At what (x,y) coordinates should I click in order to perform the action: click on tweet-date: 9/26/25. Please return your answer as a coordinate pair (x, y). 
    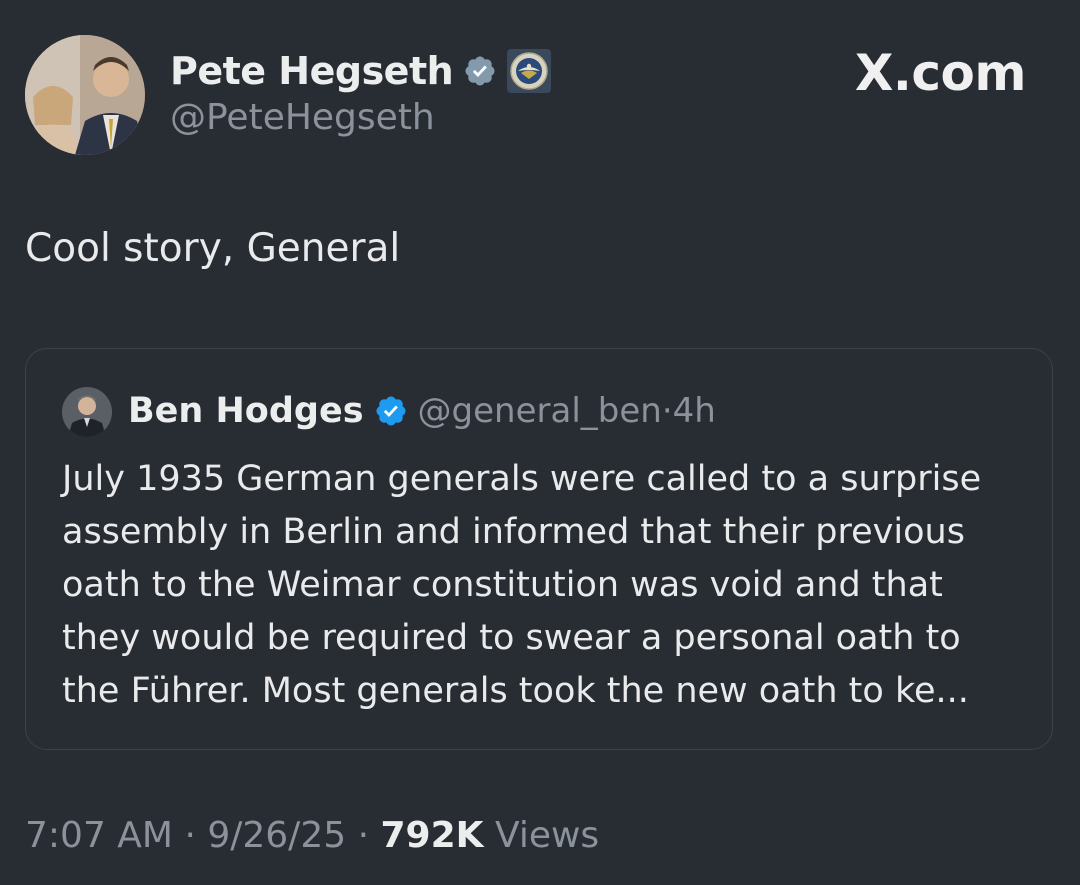
    Looking at the image, I should click on (276, 835).